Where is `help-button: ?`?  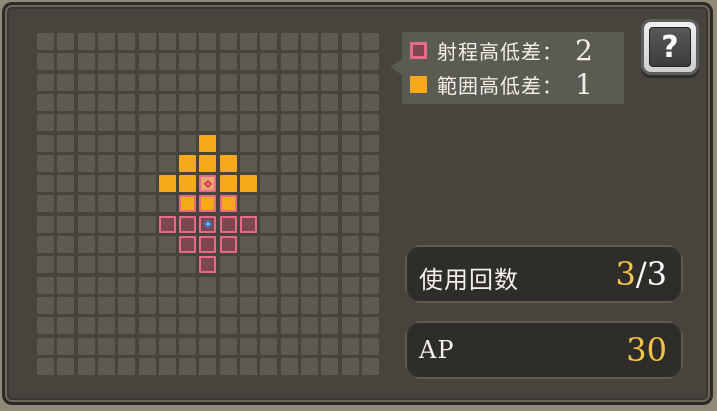
help-button: ? is located at coordinates (670, 47).